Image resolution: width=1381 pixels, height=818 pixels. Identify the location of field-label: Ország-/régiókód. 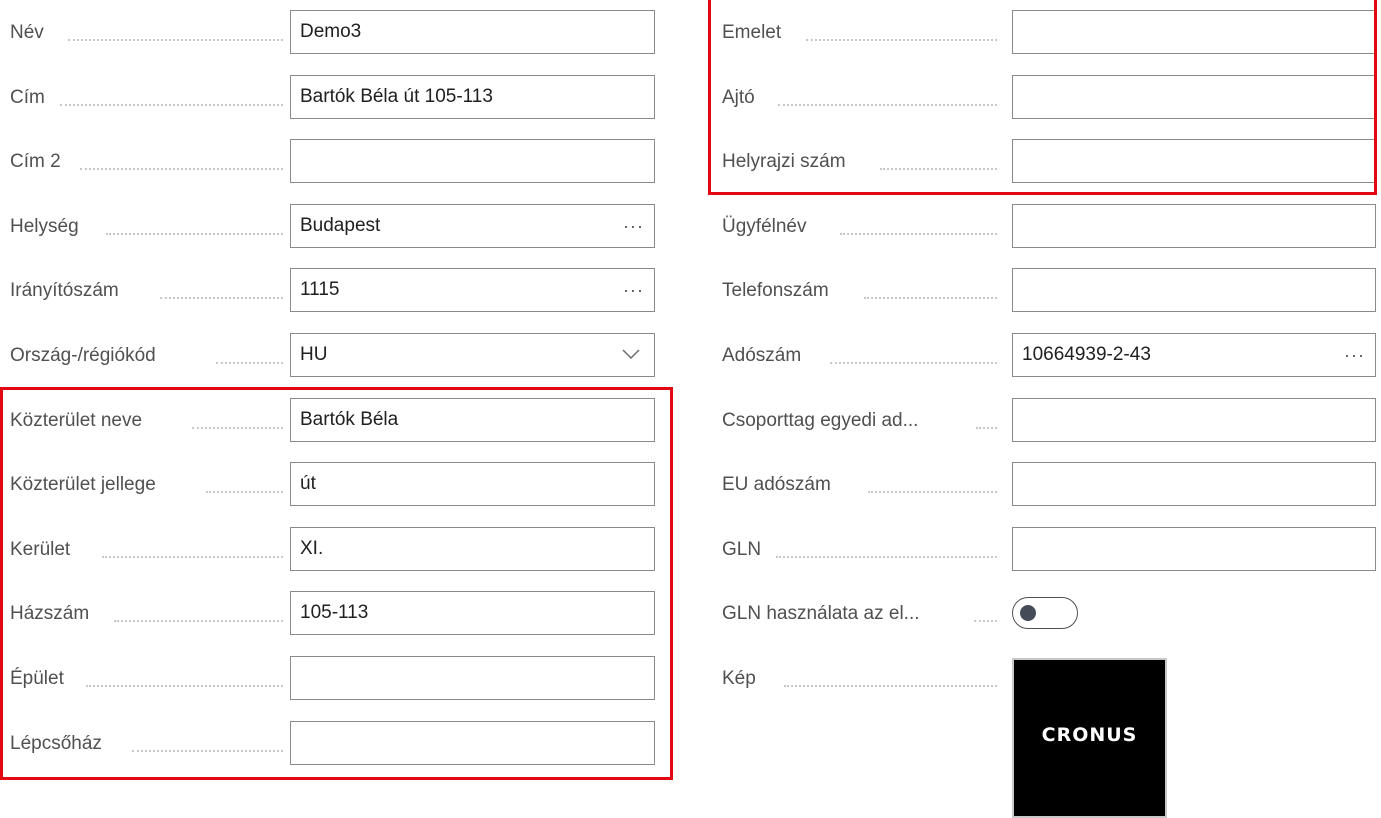
(83, 355).